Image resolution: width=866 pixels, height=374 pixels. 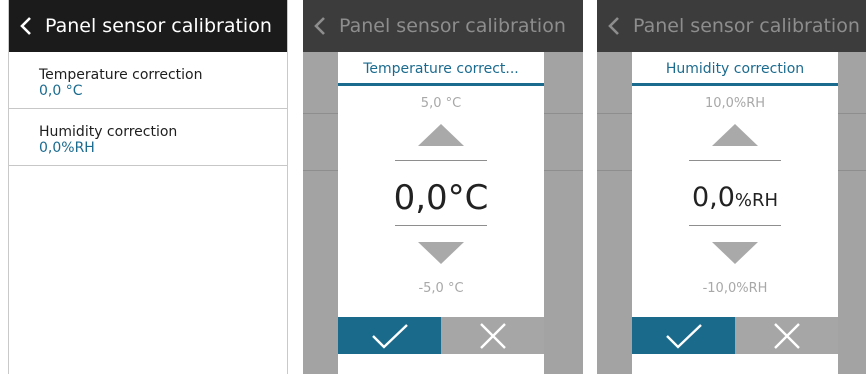 What do you see at coordinates (441, 288) in the screenshot?
I see `min-value: -5,0 °C` at bounding box center [441, 288].